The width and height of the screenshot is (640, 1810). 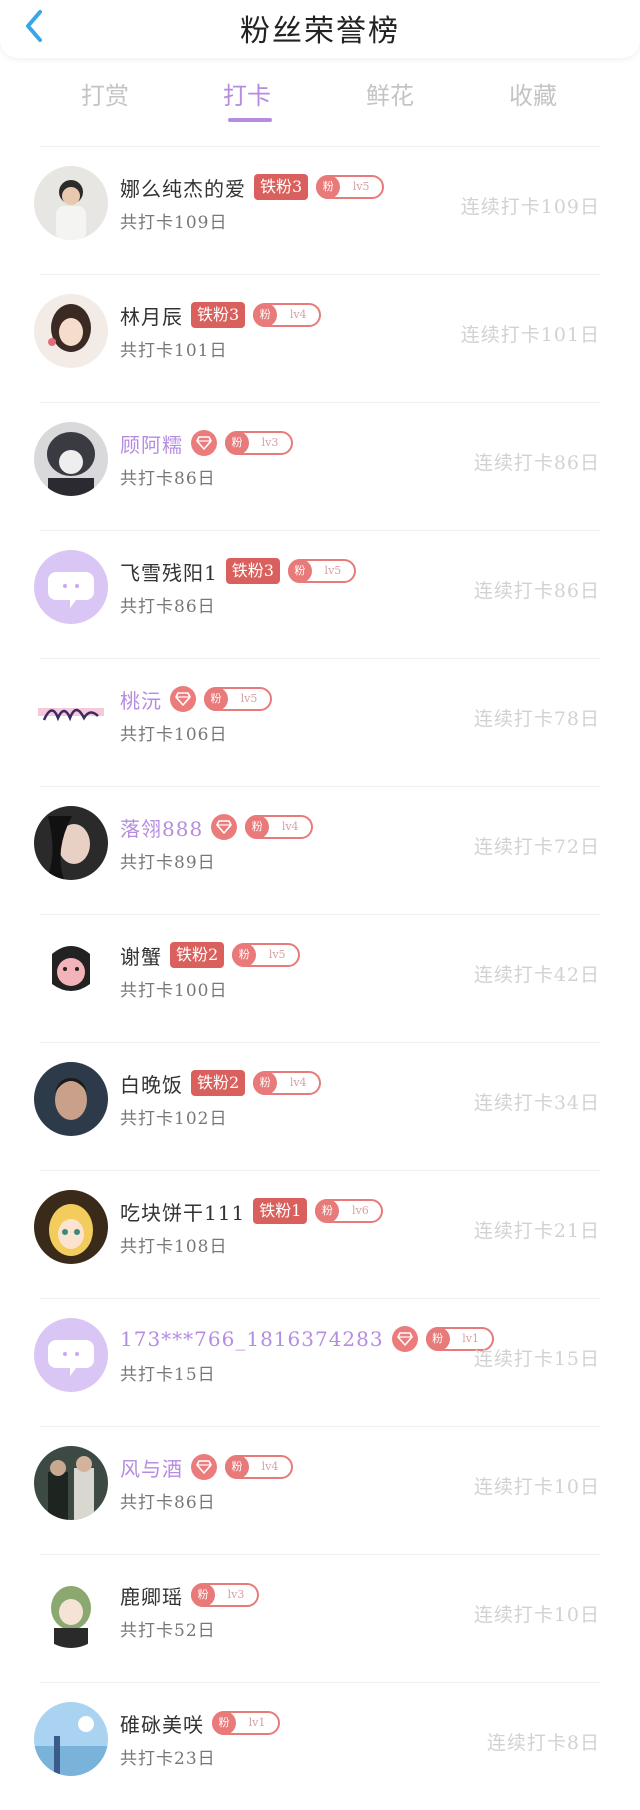 What do you see at coordinates (151, 443) in the screenshot?
I see `fan-name: 顾阿糯` at bounding box center [151, 443].